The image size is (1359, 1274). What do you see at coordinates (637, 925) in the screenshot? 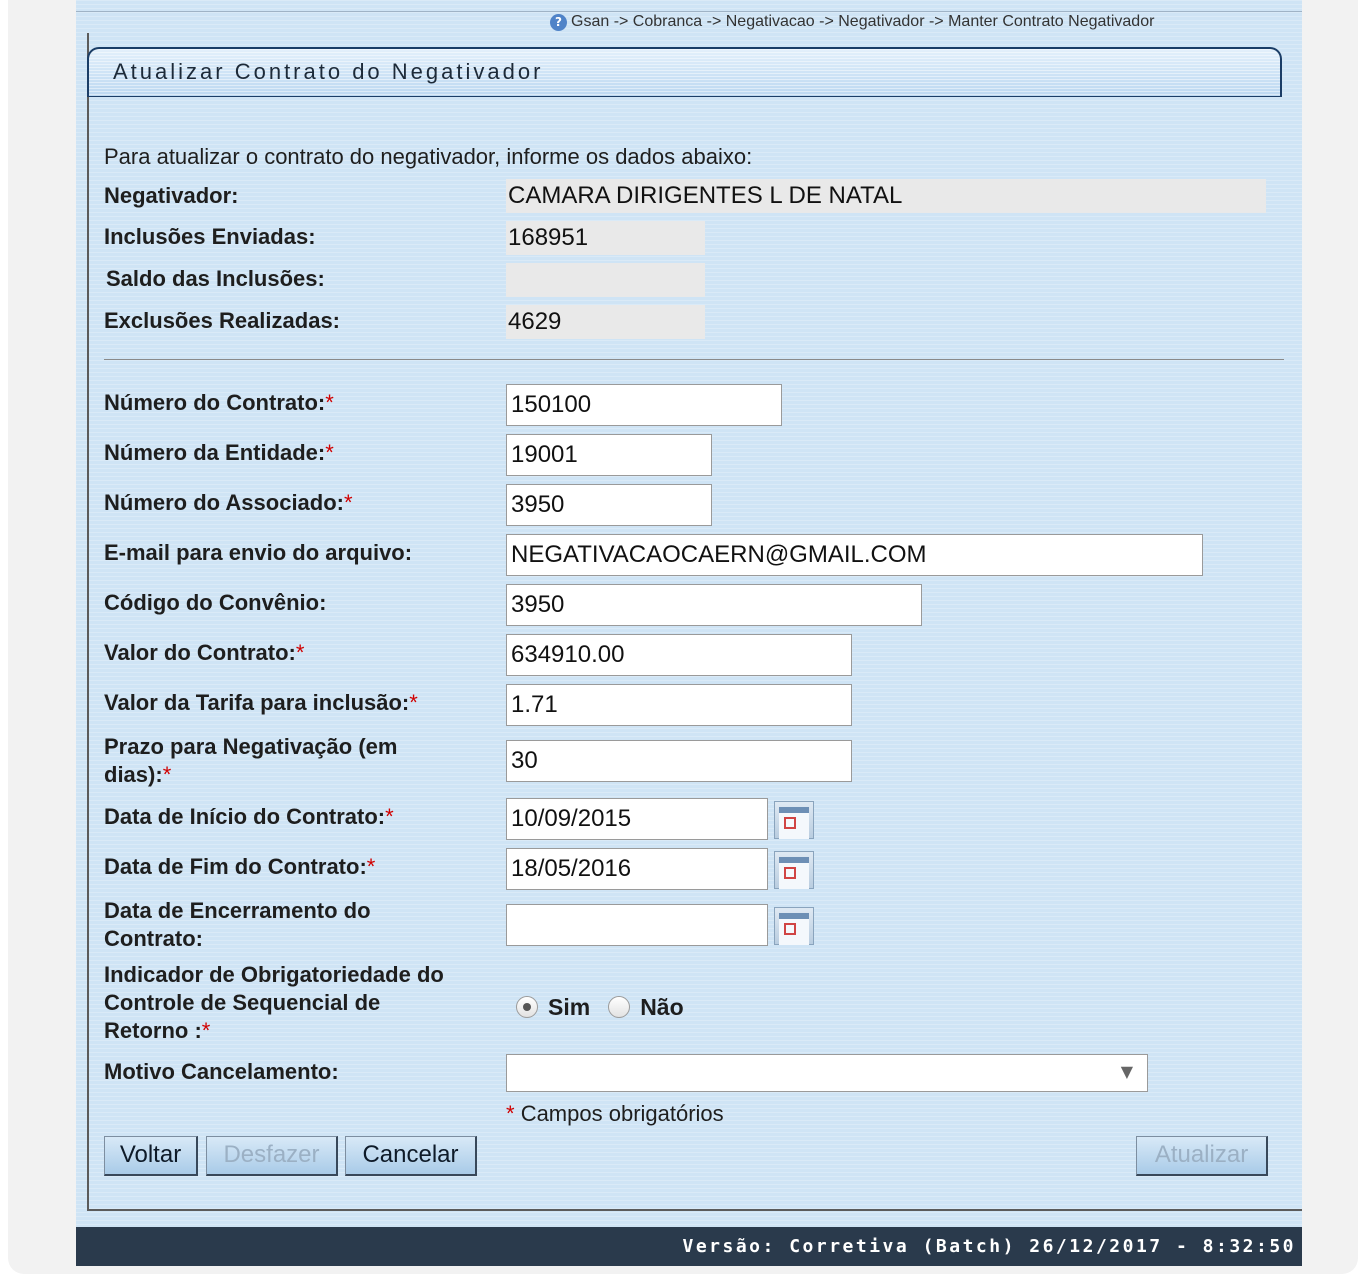
I see `data-encerramento-input` at bounding box center [637, 925].